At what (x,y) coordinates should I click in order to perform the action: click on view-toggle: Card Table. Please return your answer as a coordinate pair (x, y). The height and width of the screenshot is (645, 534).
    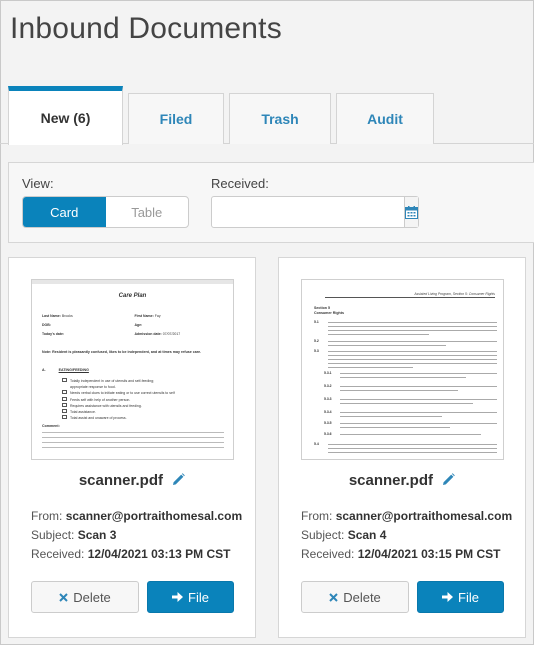
    Looking at the image, I should click on (105, 212).